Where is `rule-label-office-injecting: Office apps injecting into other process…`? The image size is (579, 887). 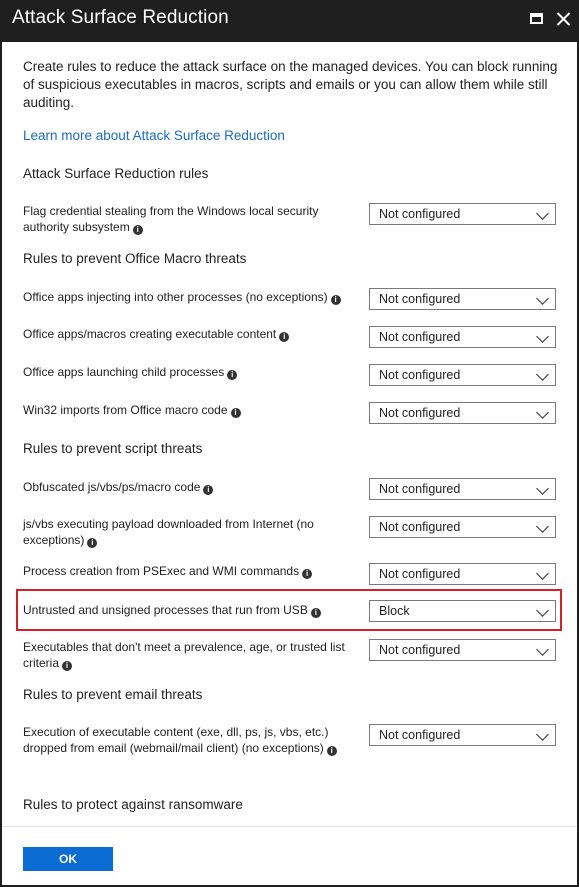 rule-label-office-injecting: Office apps injecting into other process… is located at coordinates (188, 297).